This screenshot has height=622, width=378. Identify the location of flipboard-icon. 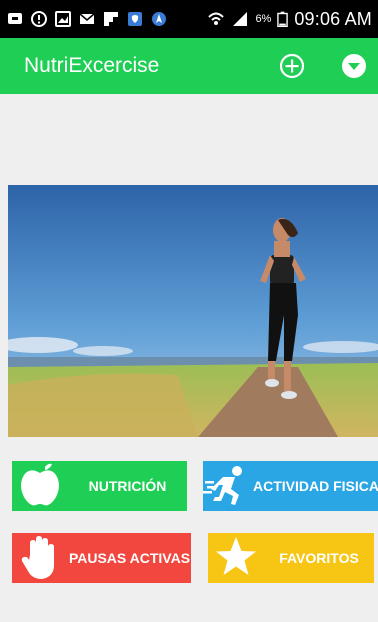
(111, 19).